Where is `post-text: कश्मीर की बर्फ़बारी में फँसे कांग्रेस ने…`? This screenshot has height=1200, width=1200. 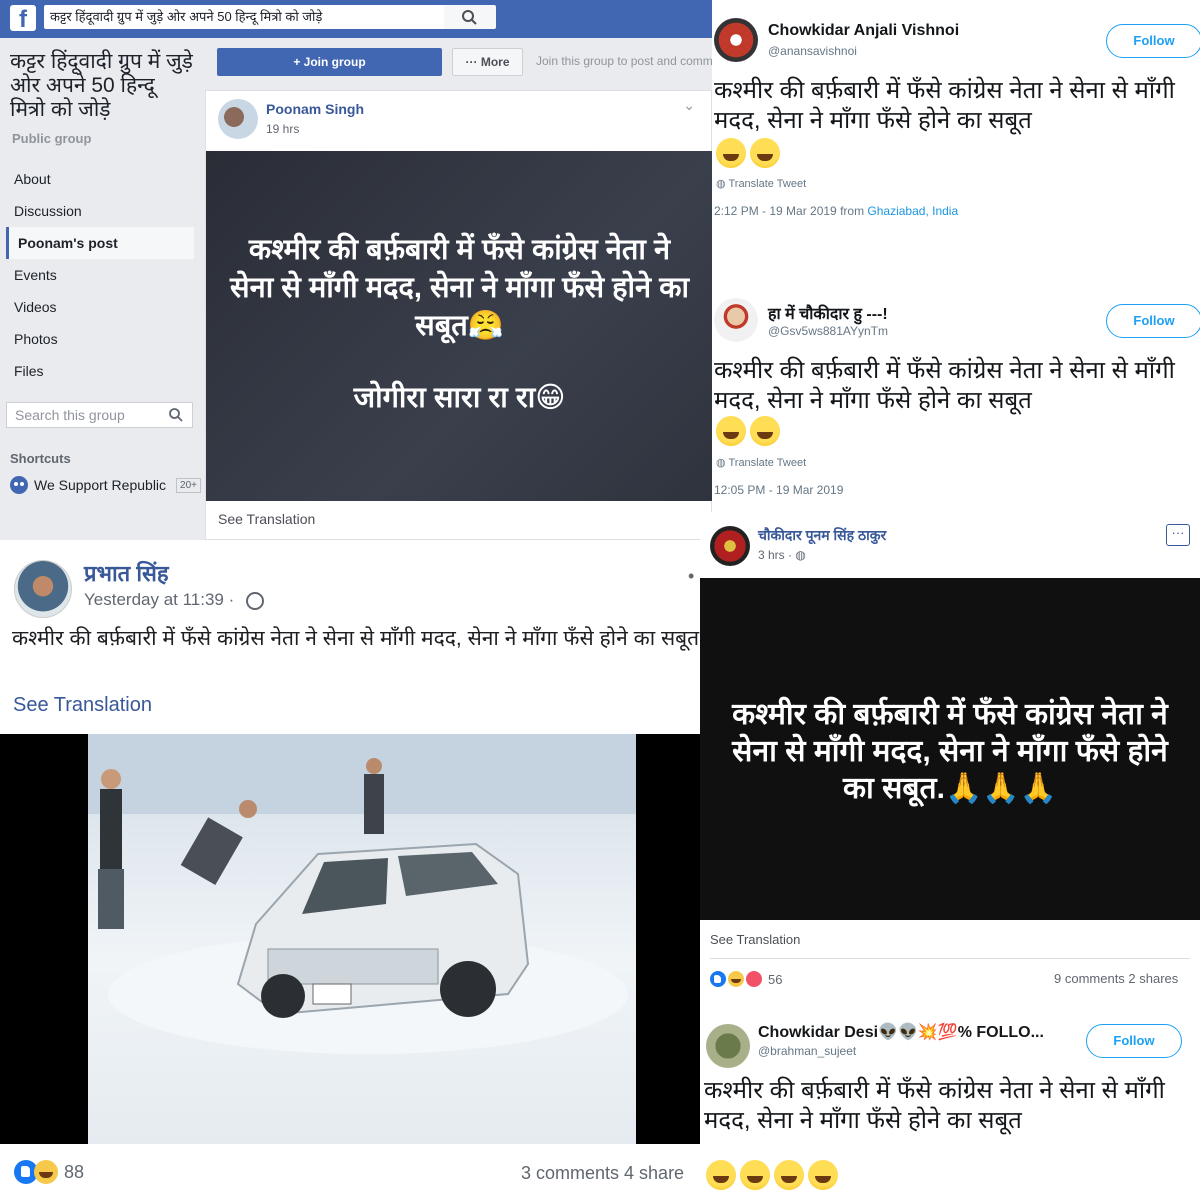 post-text: कश्मीर की बर्फ़बारी में फँसे कांग्रेस ने… is located at coordinates (356, 638).